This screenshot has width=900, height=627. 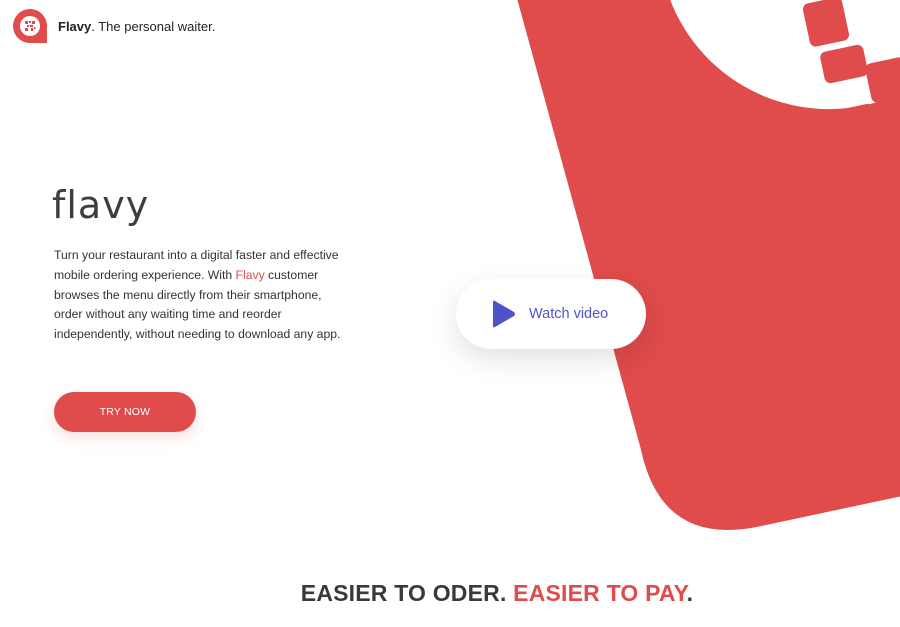 I want to click on heading-part-pay: EASIER TO PAY, so click(x=600, y=593).